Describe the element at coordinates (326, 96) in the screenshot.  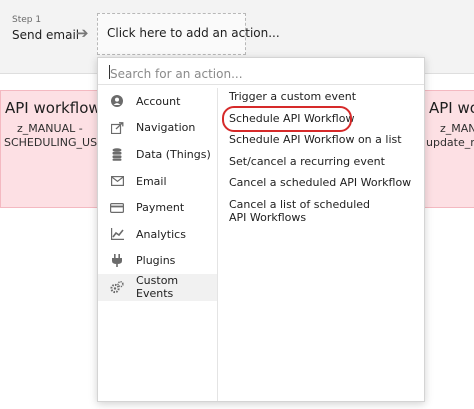
I see `action-trigger-custom-event: Trigger a custom event` at that location.